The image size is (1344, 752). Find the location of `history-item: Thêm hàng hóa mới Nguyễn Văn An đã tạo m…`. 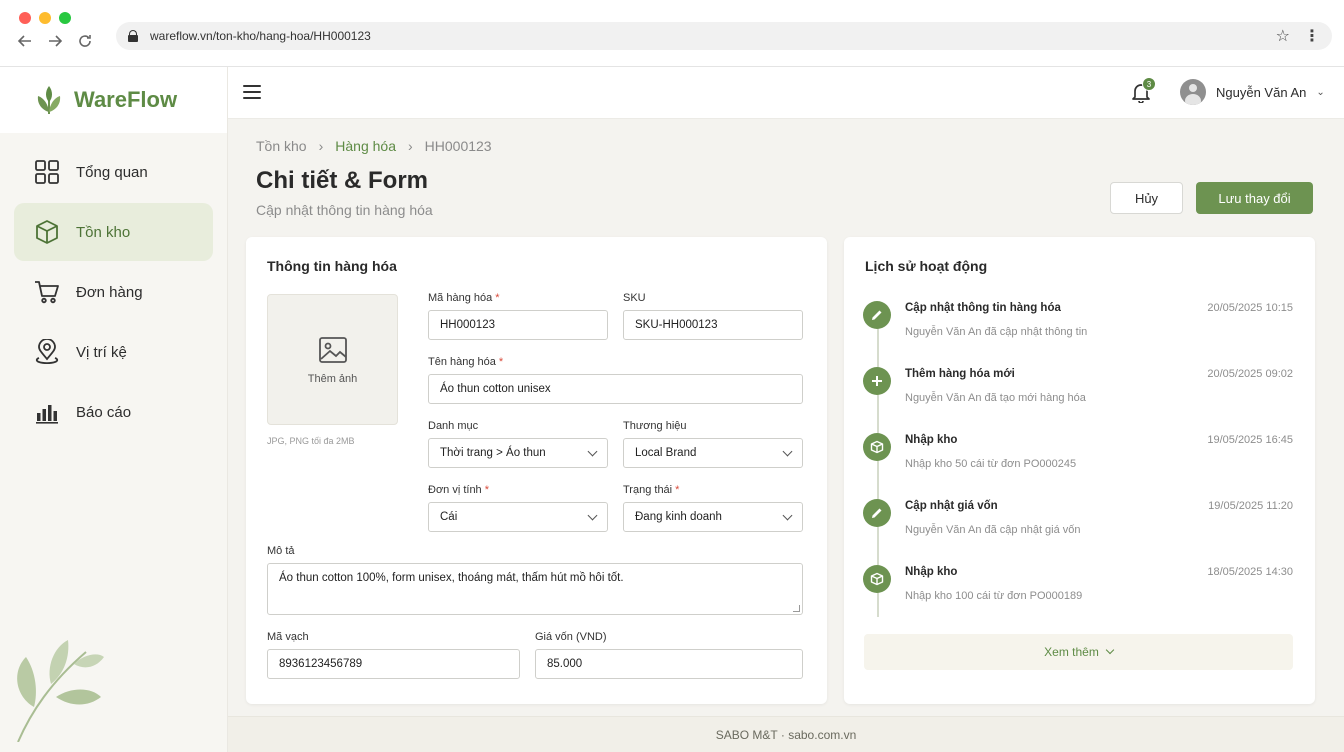

history-item: Thêm hàng hóa mới Nguyễn Văn An đã tạo m… is located at coordinates (1078, 392).